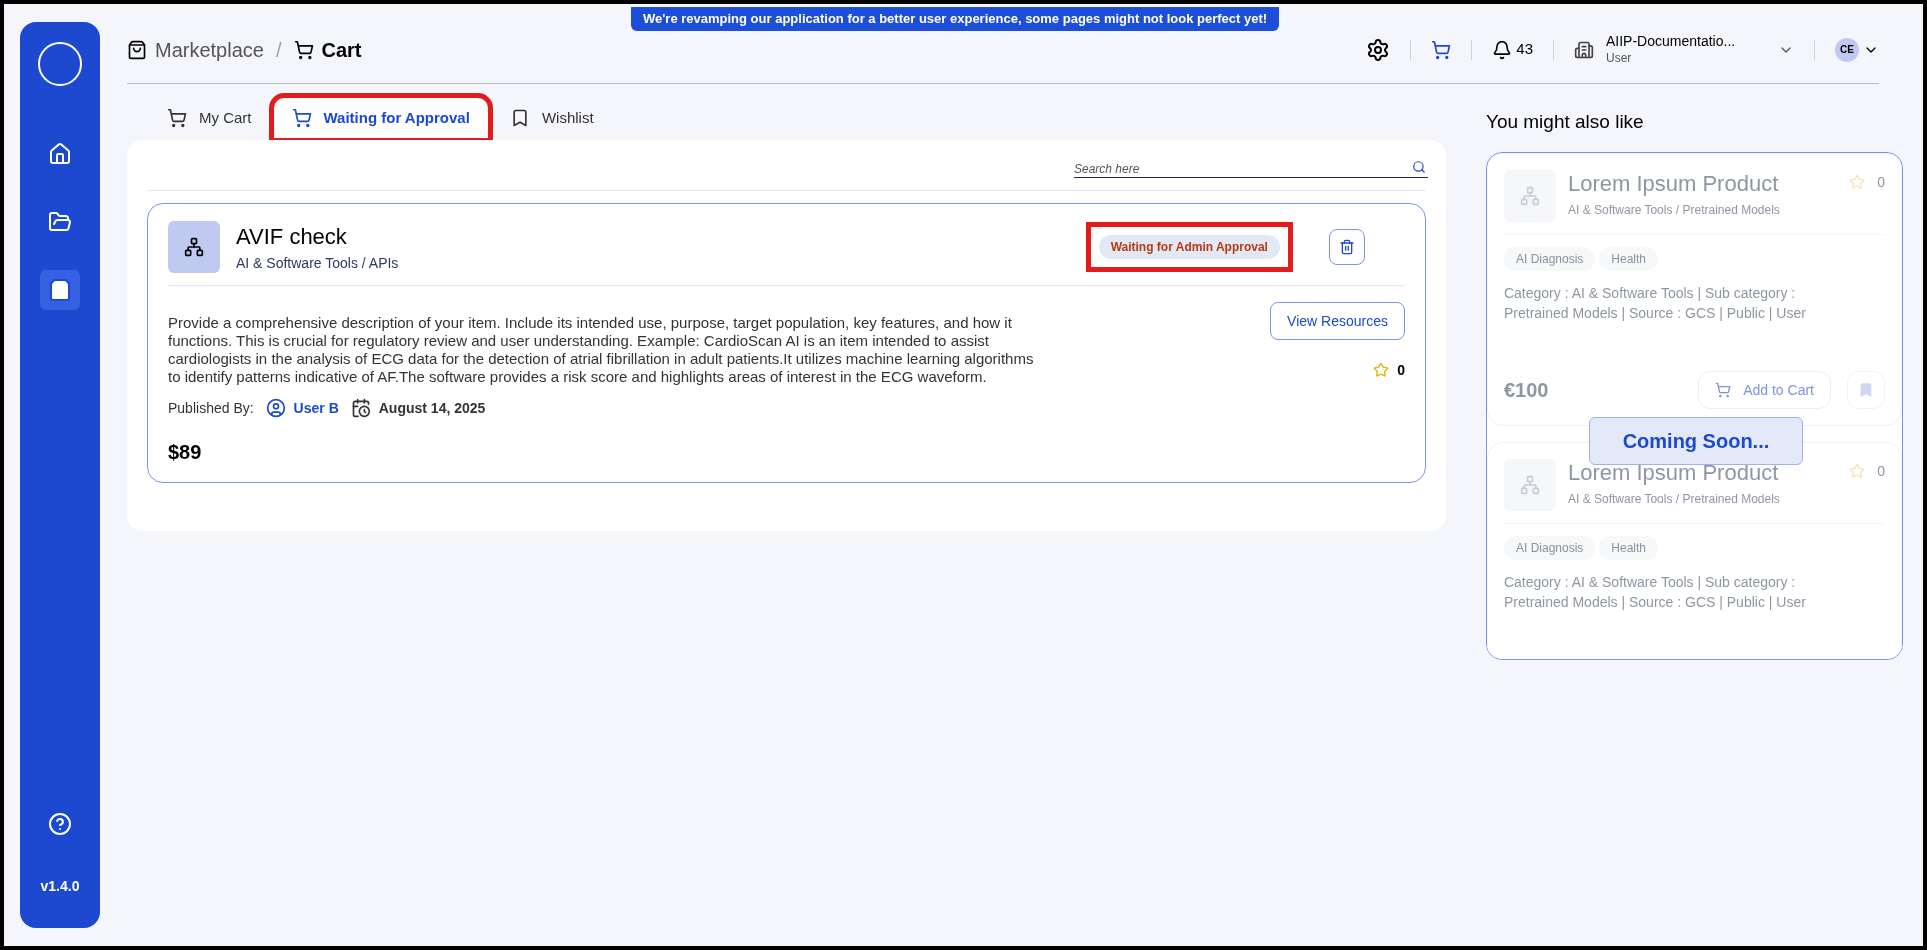 This screenshot has width=1927, height=950. Describe the element at coordinates (1418, 167) in the screenshot. I see `search-icon` at that location.